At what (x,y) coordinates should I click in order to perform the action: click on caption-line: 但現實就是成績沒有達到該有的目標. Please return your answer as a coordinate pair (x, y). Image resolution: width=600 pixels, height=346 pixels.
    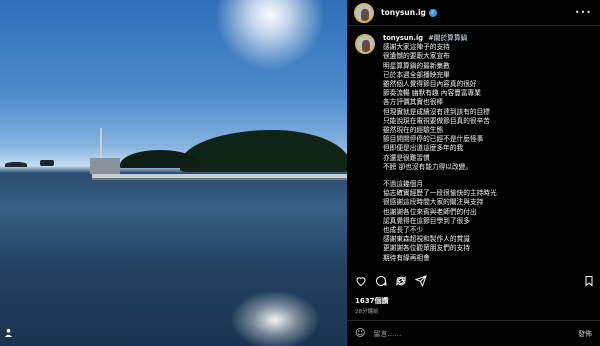
    Looking at the image, I should click on (436, 111).